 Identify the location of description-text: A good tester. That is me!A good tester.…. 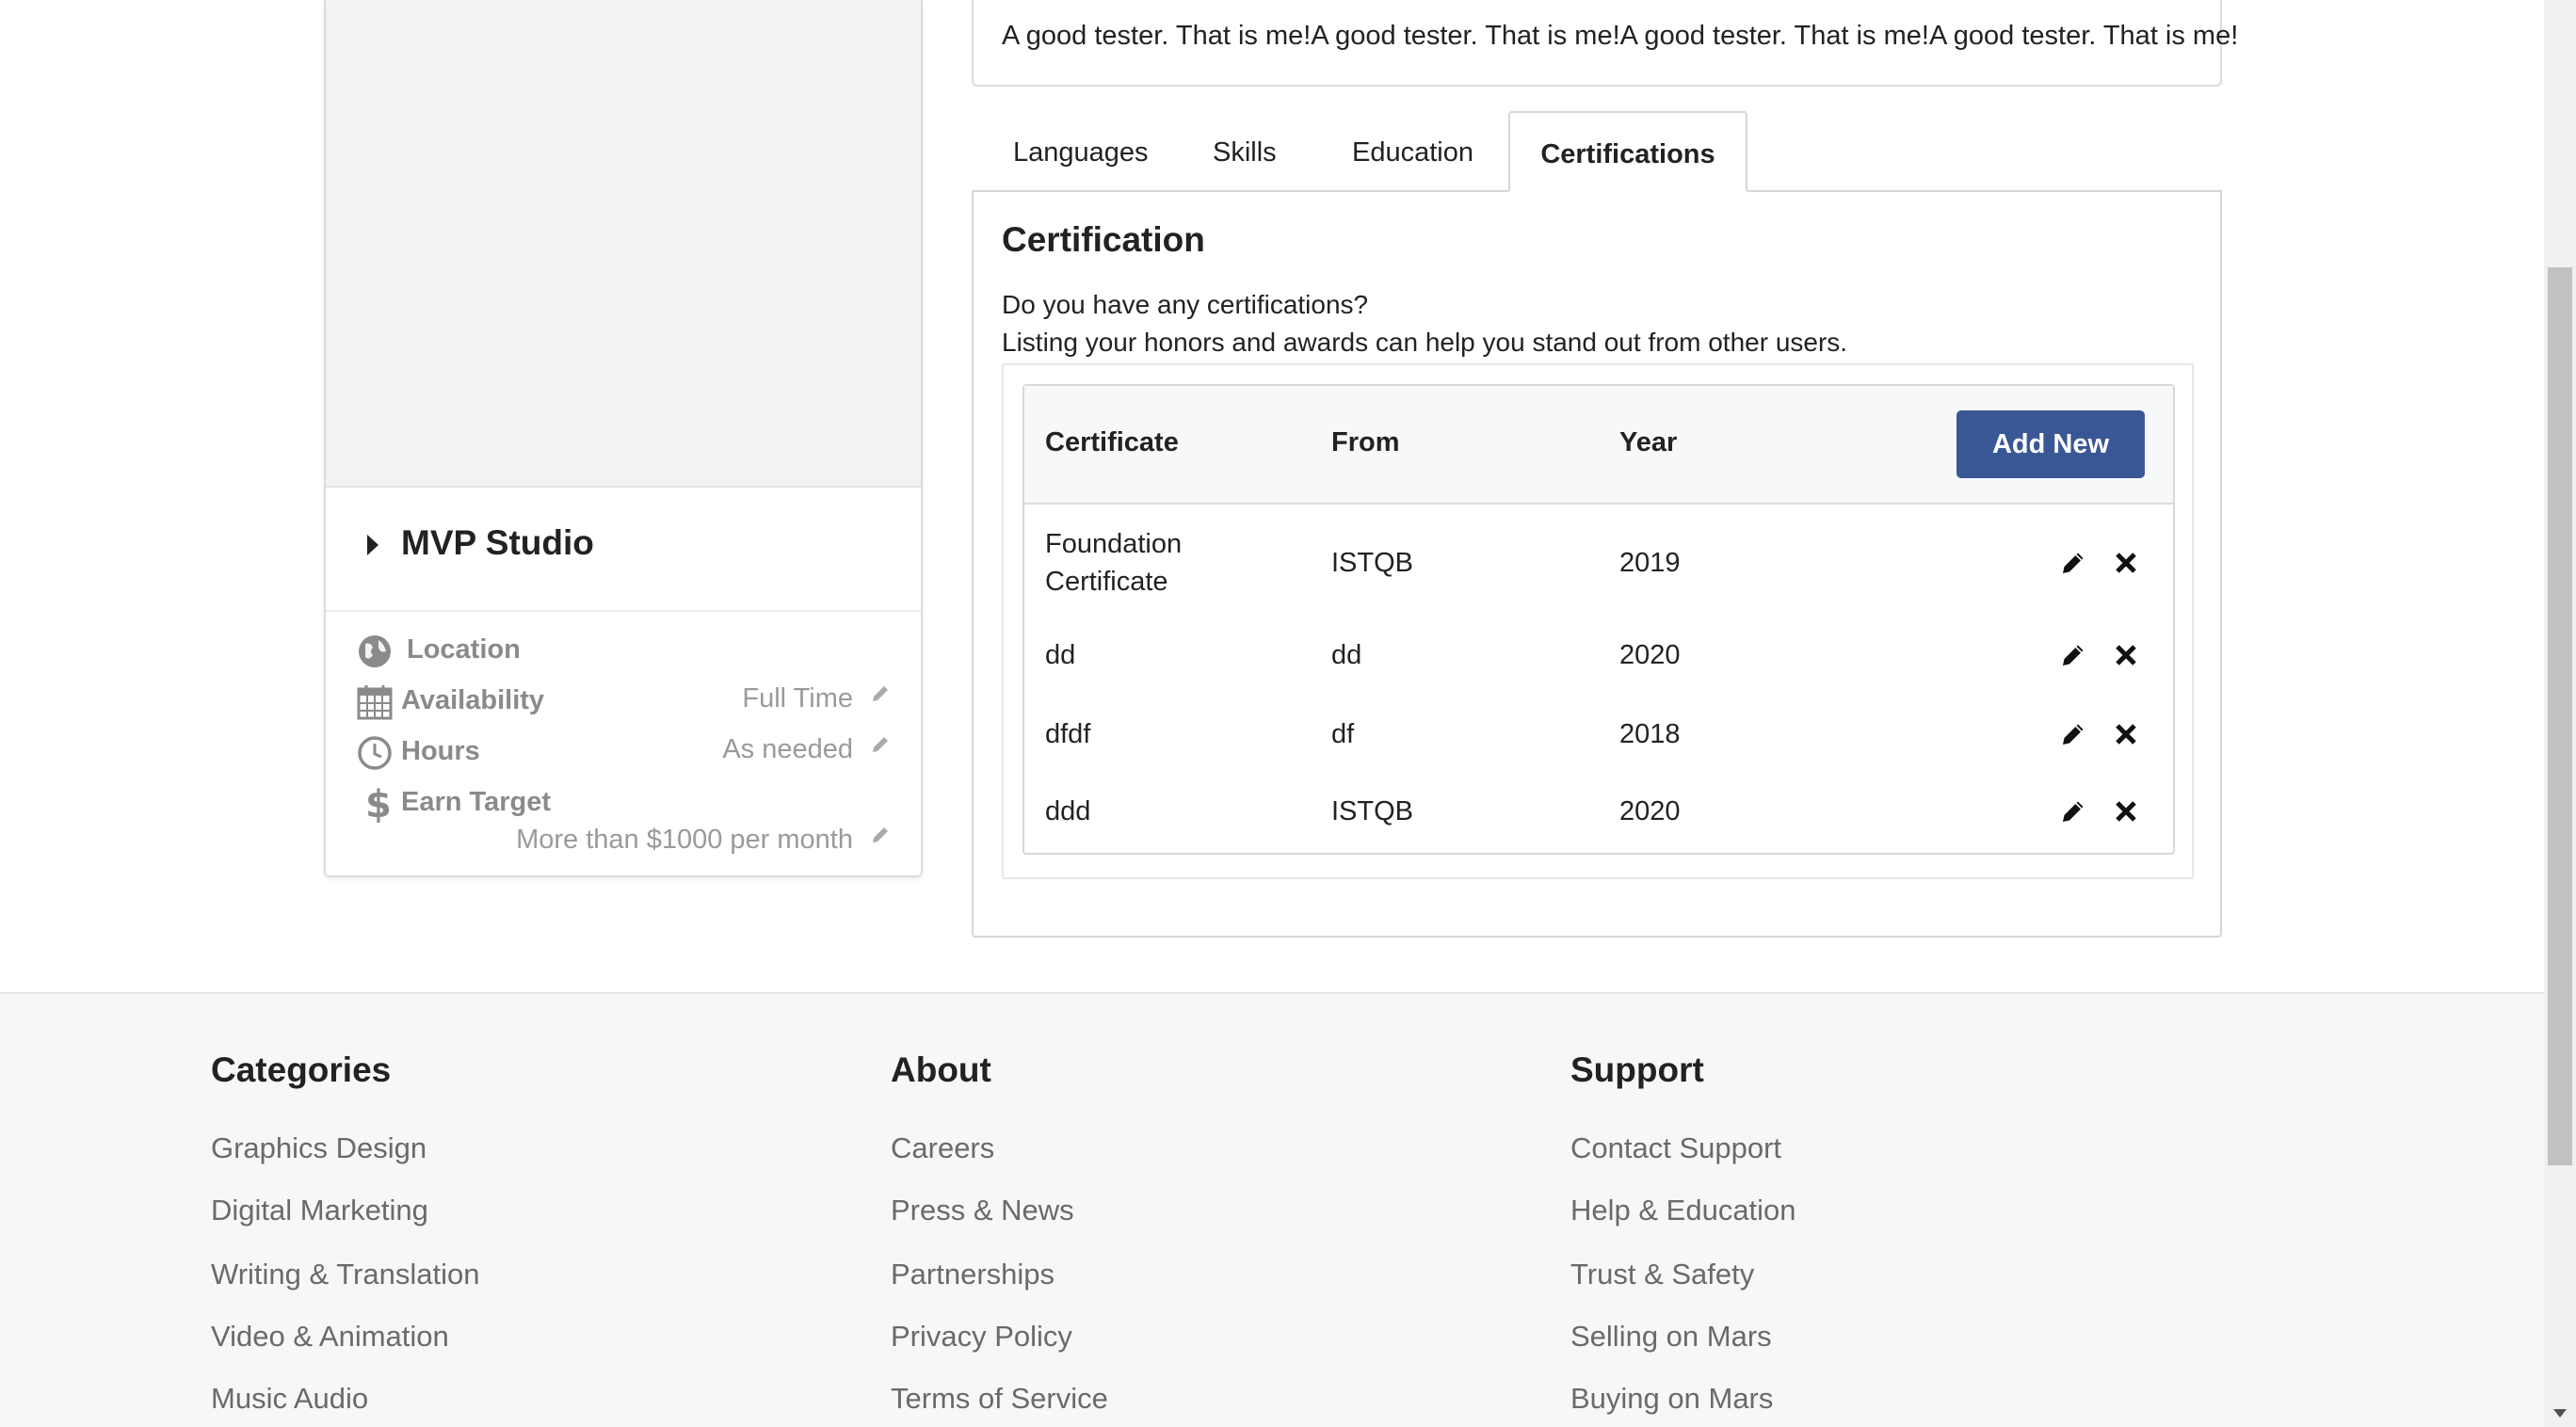
(1620, 36).